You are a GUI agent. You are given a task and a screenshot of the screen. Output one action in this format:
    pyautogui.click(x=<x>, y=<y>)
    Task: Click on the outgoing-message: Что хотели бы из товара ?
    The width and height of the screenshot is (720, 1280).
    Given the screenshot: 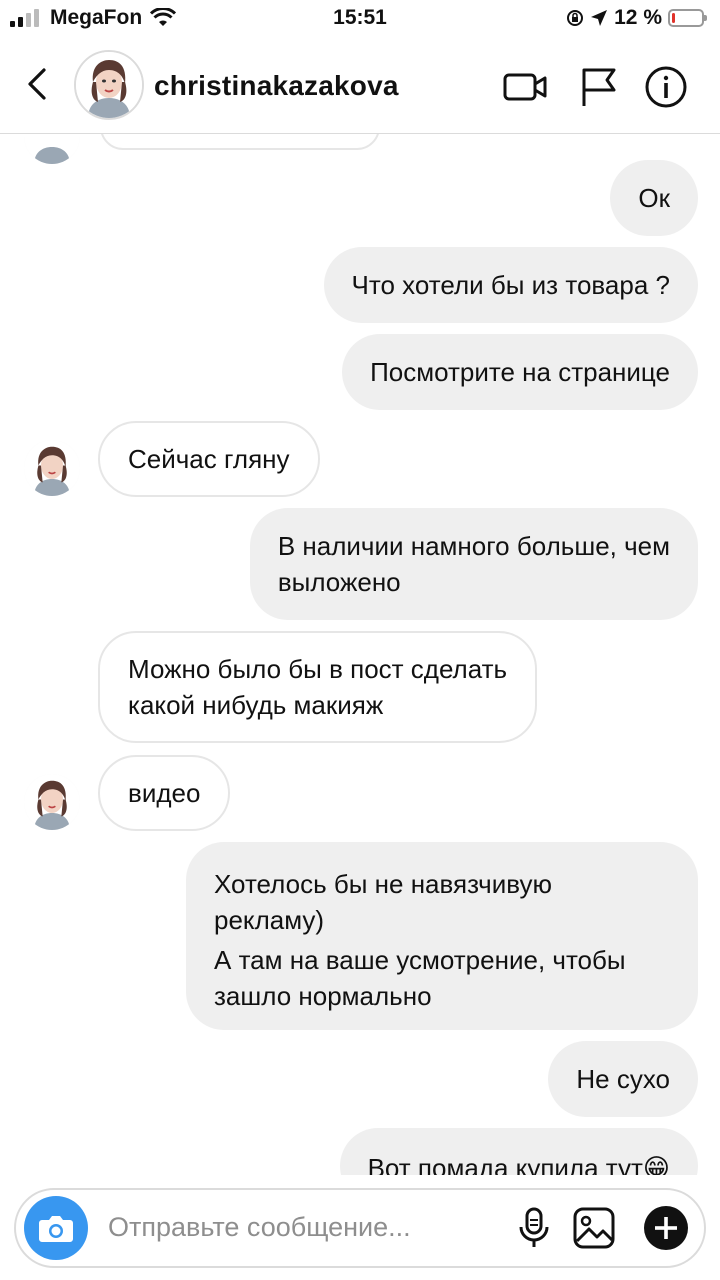 What is the action you would take?
    pyautogui.click(x=510, y=285)
    